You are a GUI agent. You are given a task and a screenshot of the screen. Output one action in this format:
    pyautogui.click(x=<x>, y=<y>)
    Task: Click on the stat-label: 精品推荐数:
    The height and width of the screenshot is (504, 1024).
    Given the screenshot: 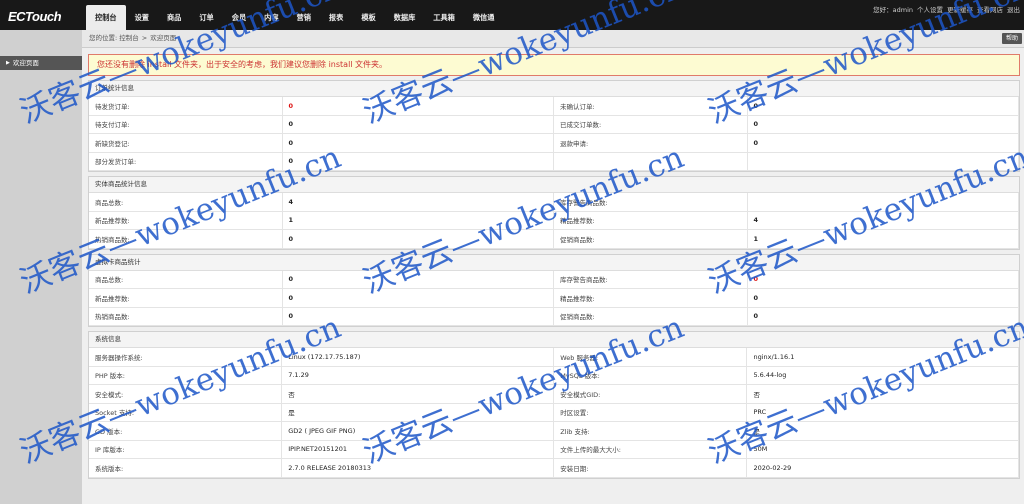 What is the action you would take?
    pyautogui.click(x=650, y=220)
    